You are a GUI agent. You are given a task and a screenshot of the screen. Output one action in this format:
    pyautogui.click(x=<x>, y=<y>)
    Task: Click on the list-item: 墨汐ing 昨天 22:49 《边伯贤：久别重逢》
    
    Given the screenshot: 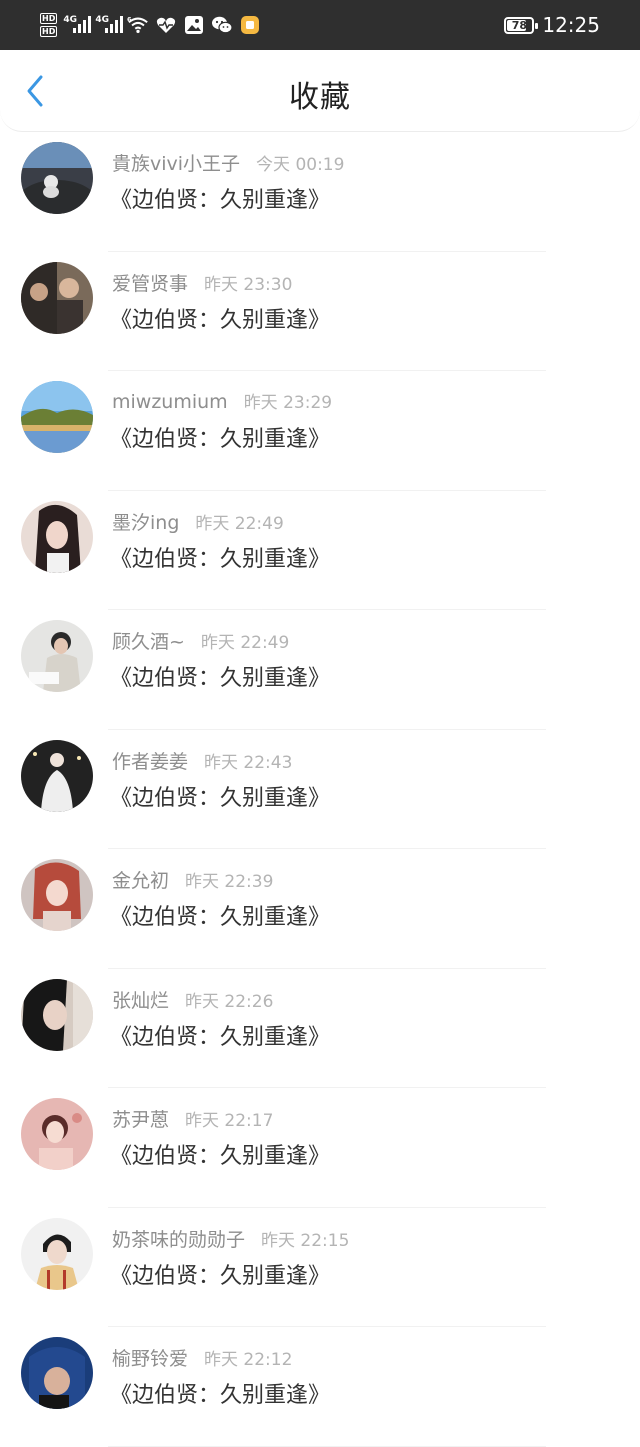 What is the action you would take?
    pyautogui.click(x=320, y=550)
    